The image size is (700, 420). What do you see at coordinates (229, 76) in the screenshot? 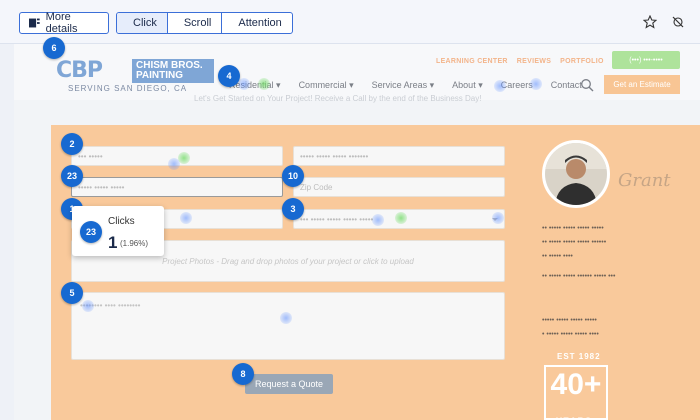
I see `click-marker: 4` at bounding box center [229, 76].